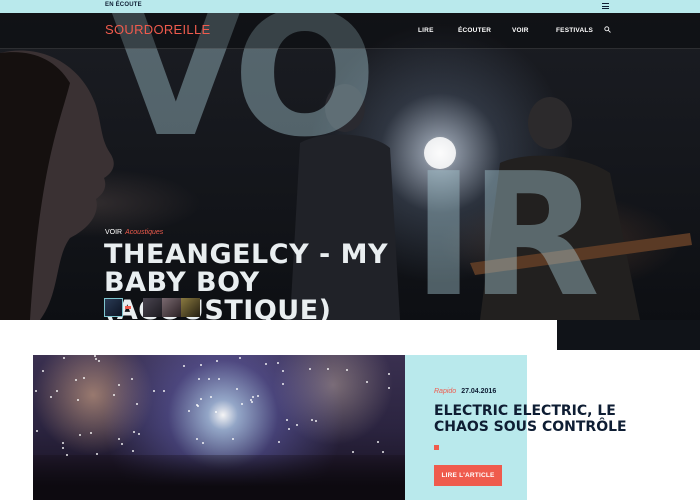 The height and width of the screenshot is (500, 700). I want to click on subcategory-label: Acoustiques, so click(144, 232).